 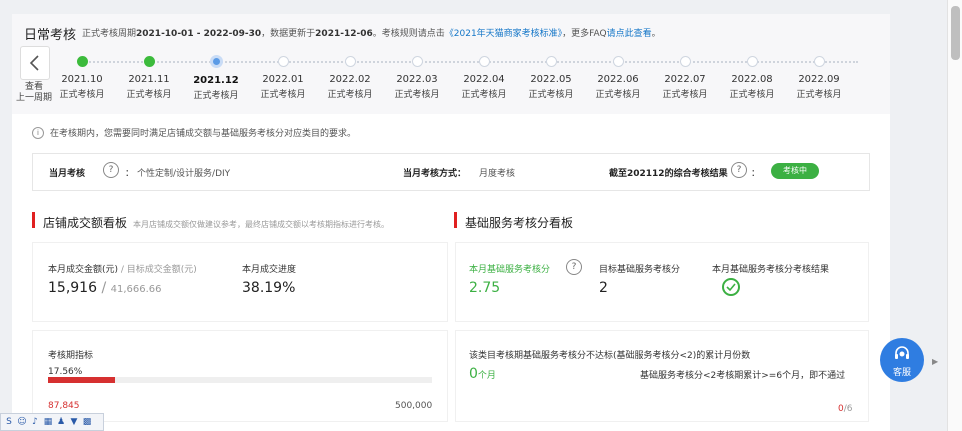 I want to click on result-label: 截至202112的综合考核结果, so click(x=668, y=174).